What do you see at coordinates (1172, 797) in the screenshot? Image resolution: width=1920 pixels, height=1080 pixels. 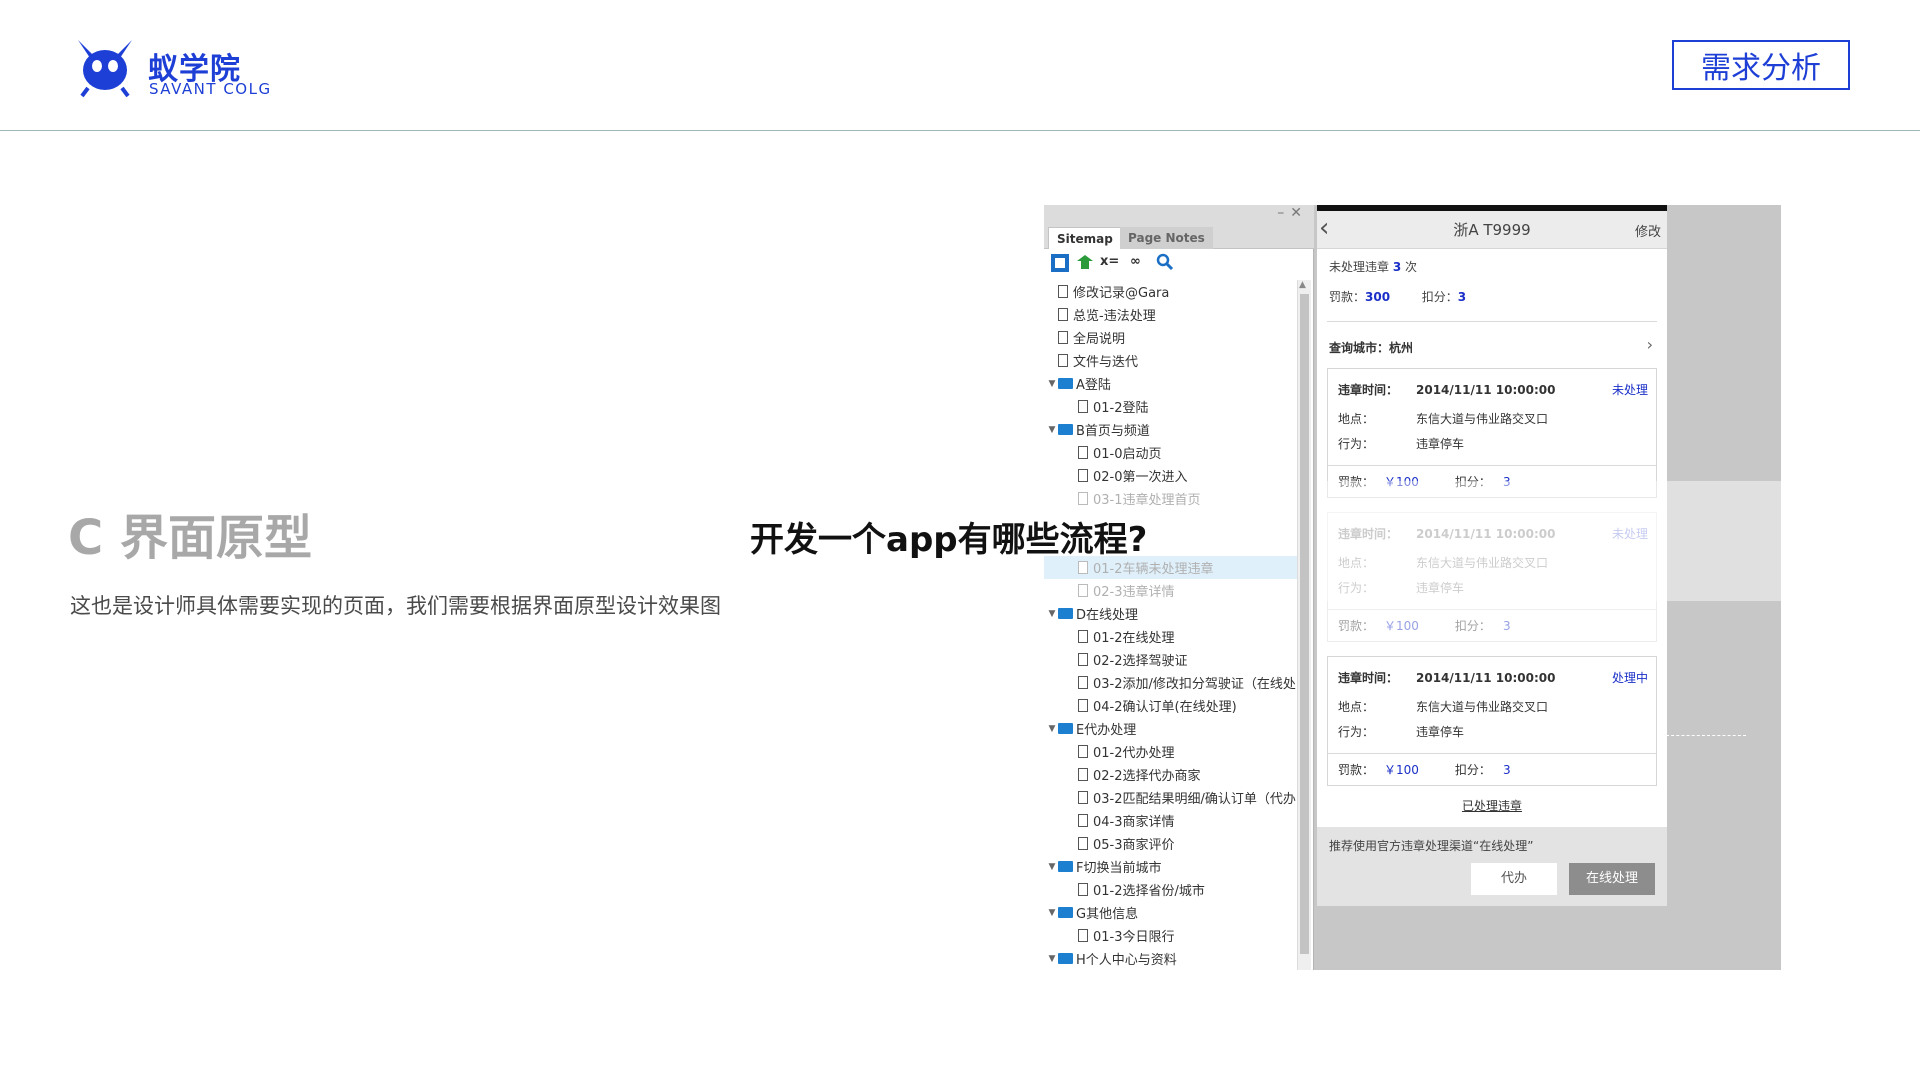 I see `sitemap-page: 03-2匹配结果明细/确认订单（代办` at bounding box center [1172, 797].